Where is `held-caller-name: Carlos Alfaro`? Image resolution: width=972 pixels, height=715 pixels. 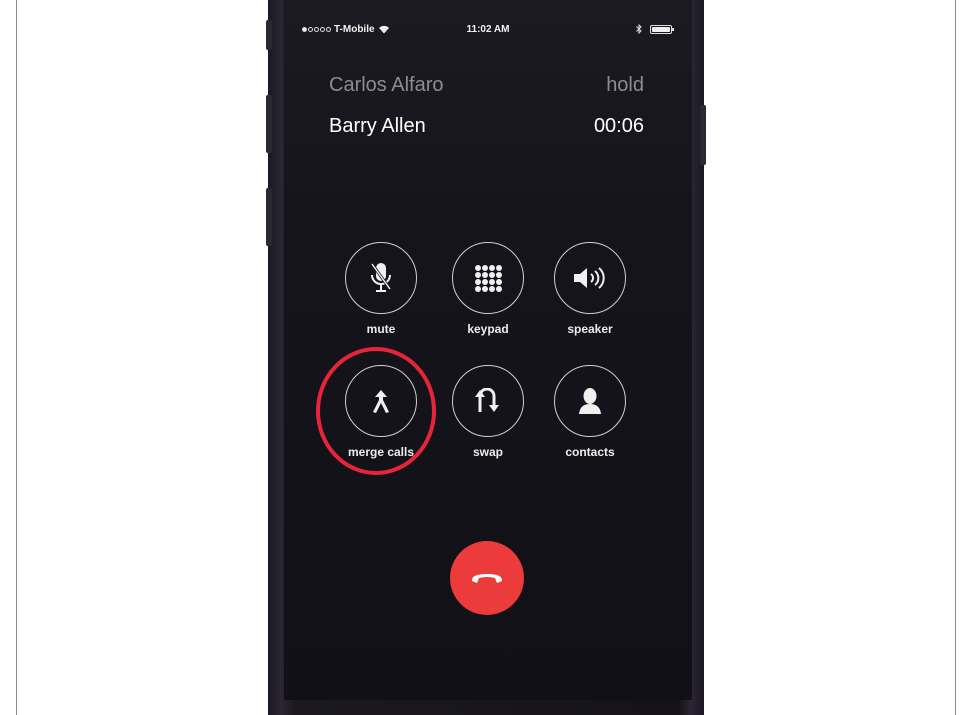 held-caller-name: Carlos Alfaro is located at coordinates (386, 85).